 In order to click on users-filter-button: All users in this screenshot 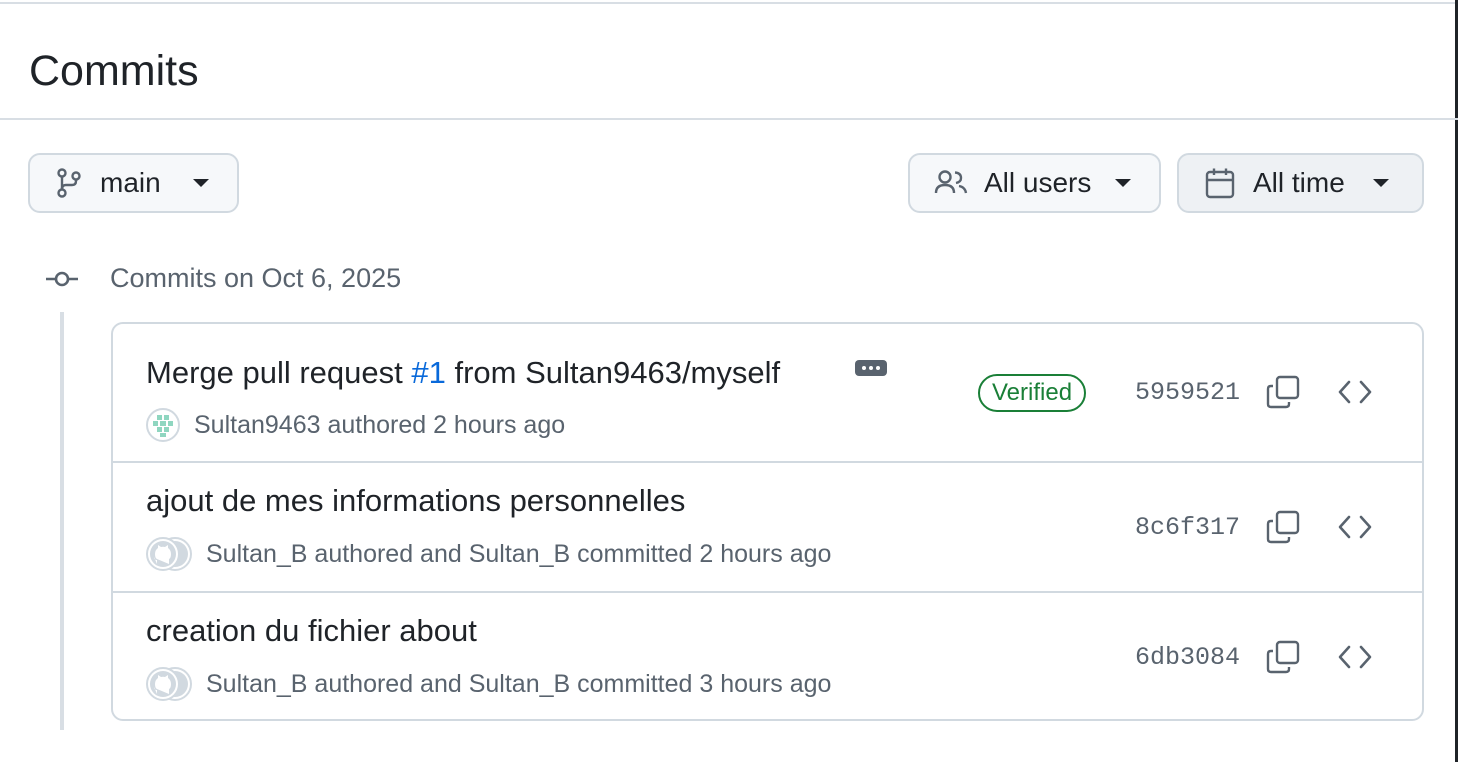, I will do `click(1034, 183)`.